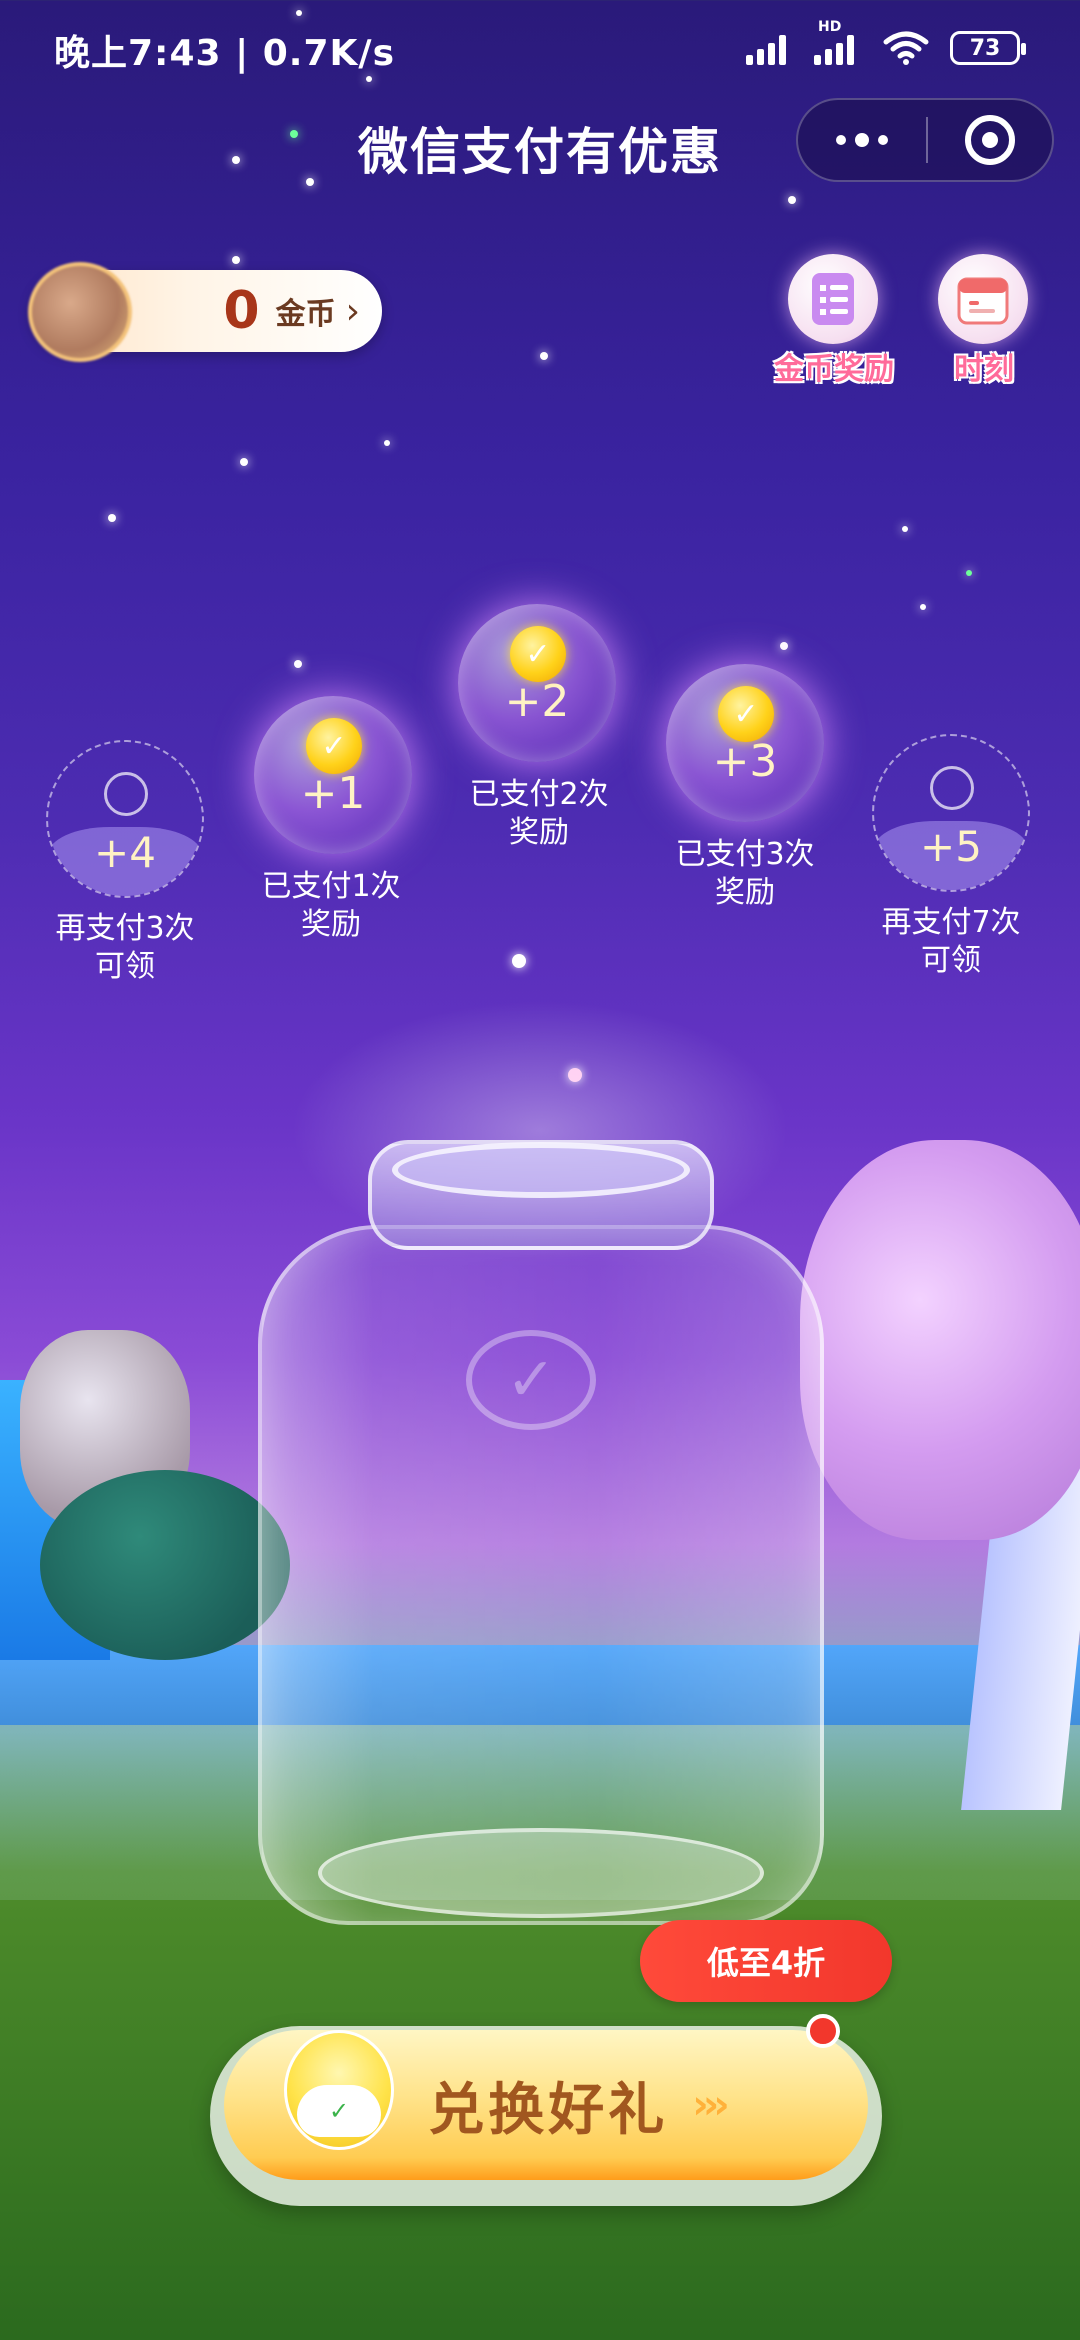  I want to click on reward-caption: 已支付2次 奖励, so click(539, 814).